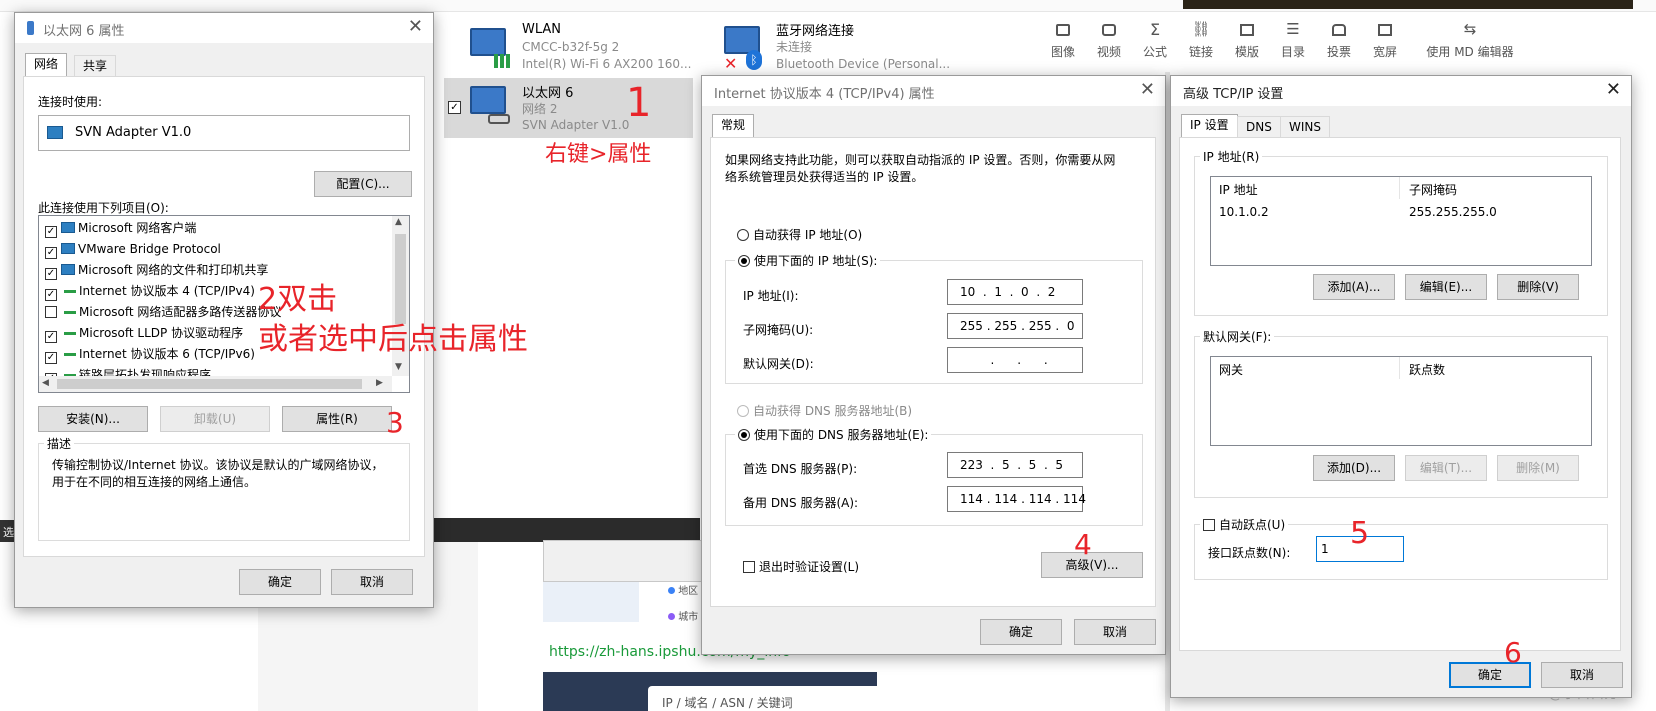 Image resolution: width=1656 pixels, height=711 pixels. I want to click on table-row-ip: 10.1.0.2, so click(1244, 212).